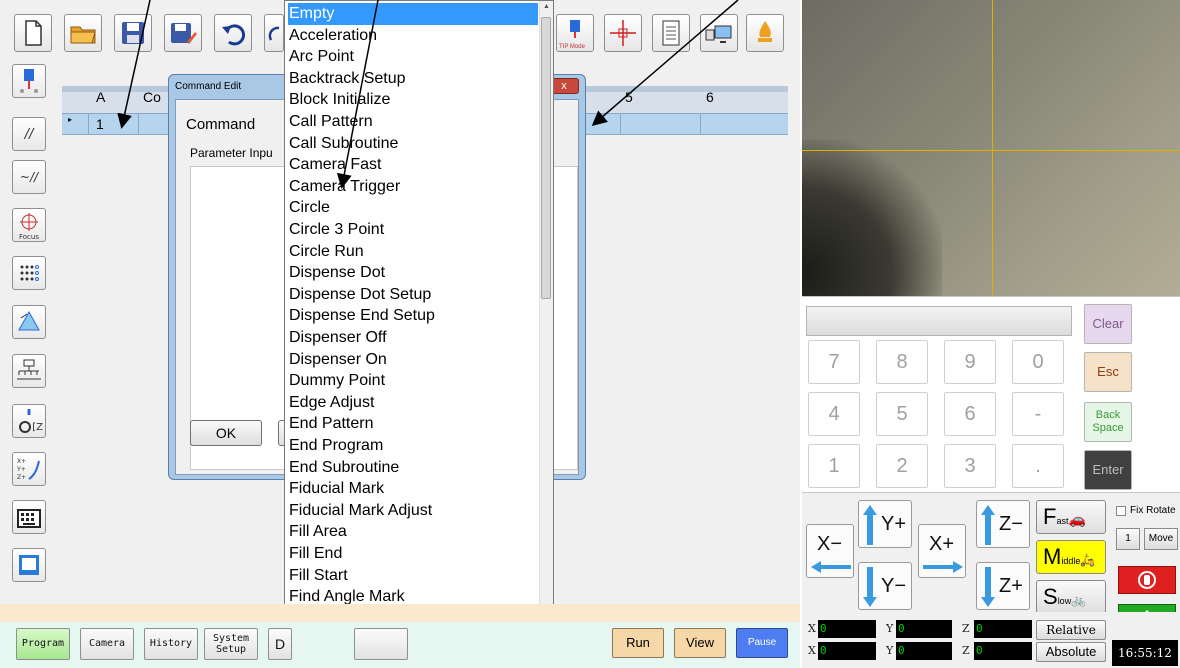  What do you see at coordinates (413, 360) in the screenshot?
I see `dropdown-item: Dispenser On` at bounding box center [413, 360].